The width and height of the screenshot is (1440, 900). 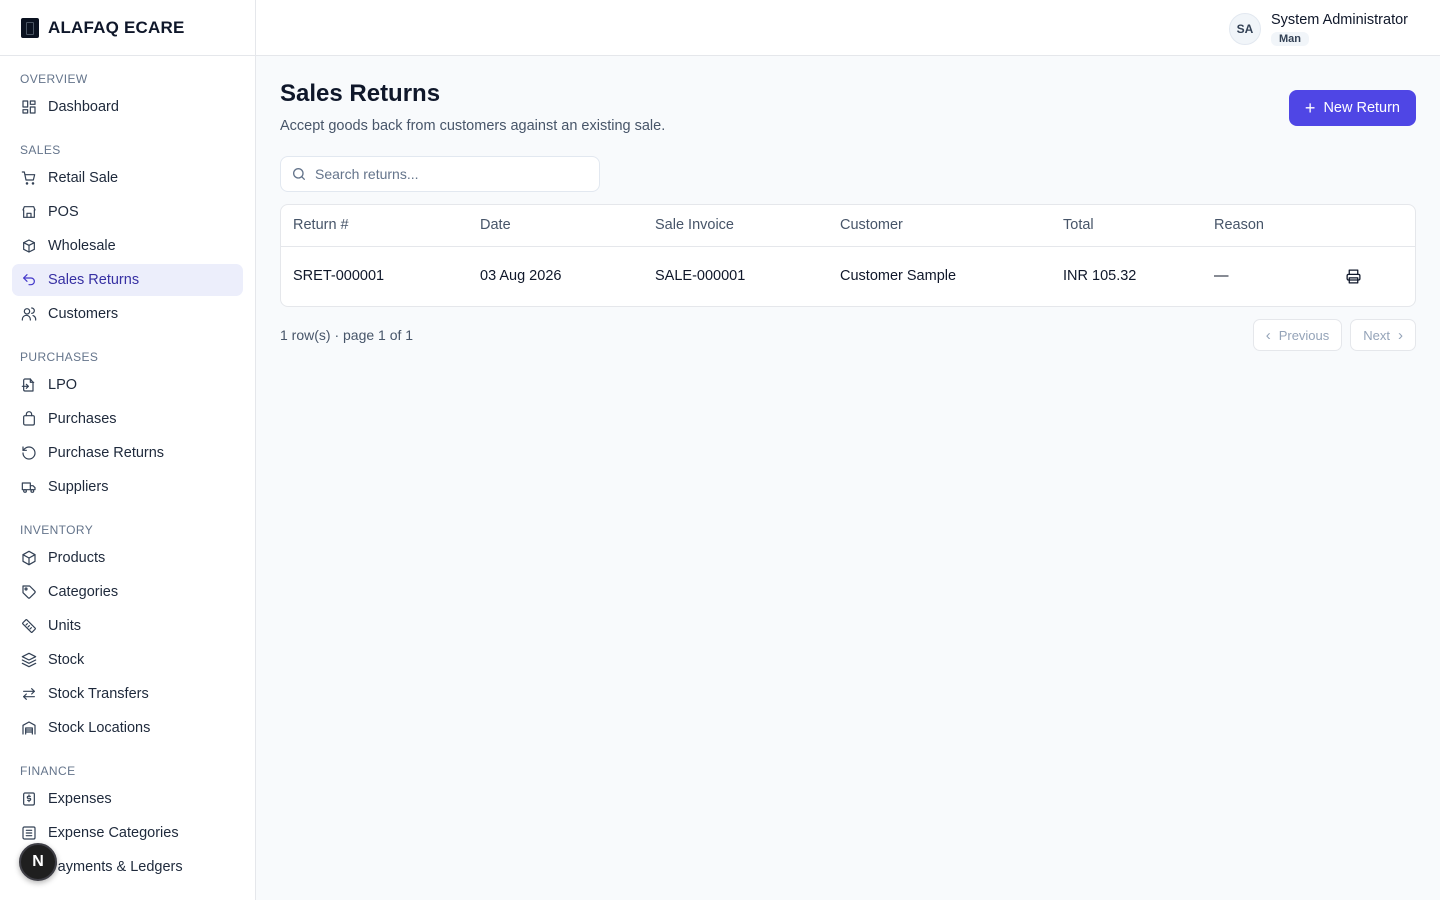 I want to click on sidebar-item-dashboard: Dashboard, so click(x=127, y=107).